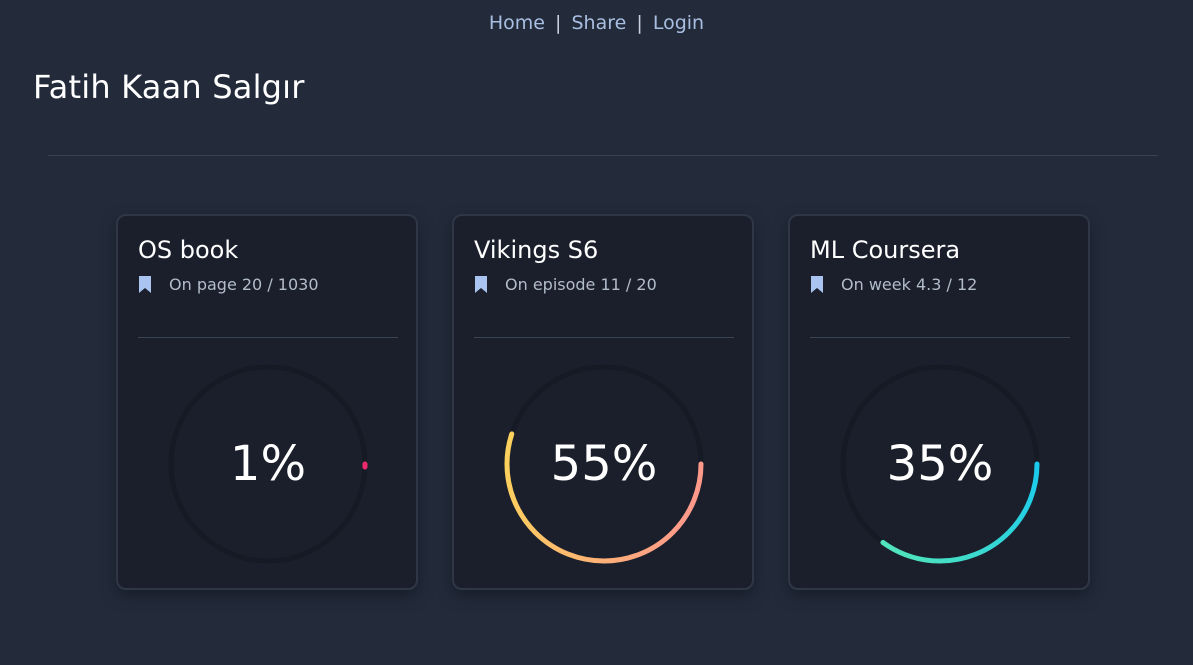 The width and height of the screenshot is (1193, 665). Describe the element at coordinates (169, 87) in the screenshot. I see `page-title: Fatih Kaan Salgır` at that location.